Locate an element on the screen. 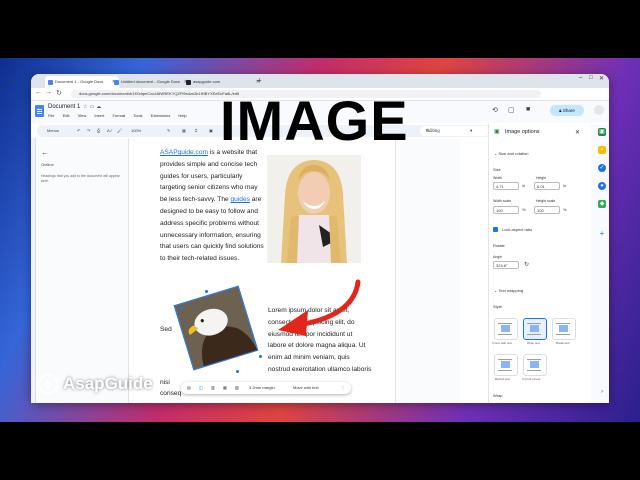 The width and height of the screenshot is (640, 480). docs-favicon-icon is located at coordinates (50, 82).